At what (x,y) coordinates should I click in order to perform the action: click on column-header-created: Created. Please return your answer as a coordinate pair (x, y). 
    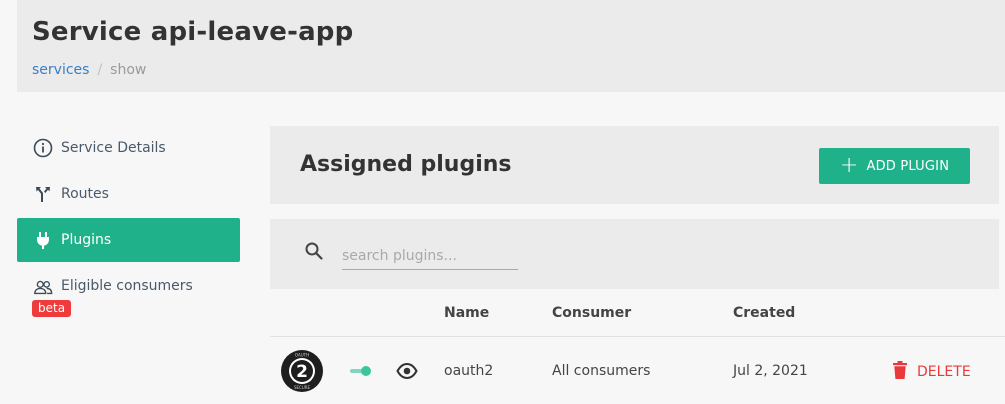
    Looking at the image, I should click on (764, 313).